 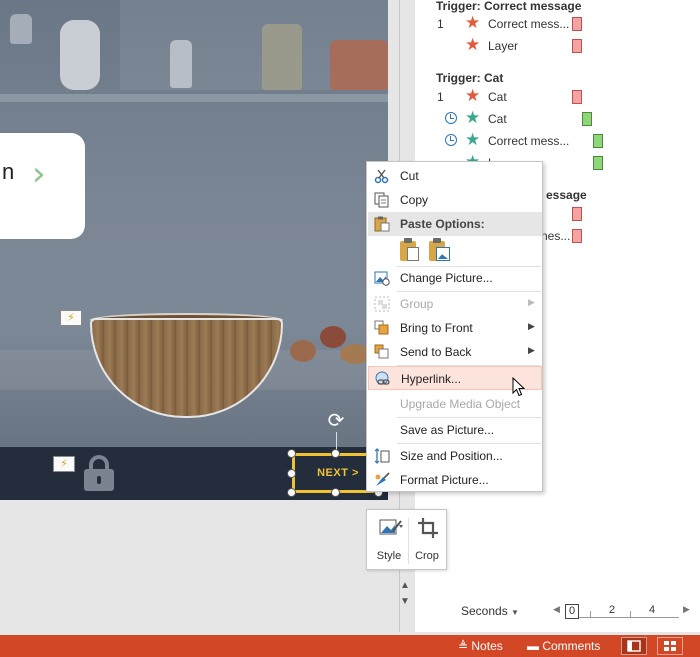 I want to click on style-button: Style, so click(x=389, y=541).